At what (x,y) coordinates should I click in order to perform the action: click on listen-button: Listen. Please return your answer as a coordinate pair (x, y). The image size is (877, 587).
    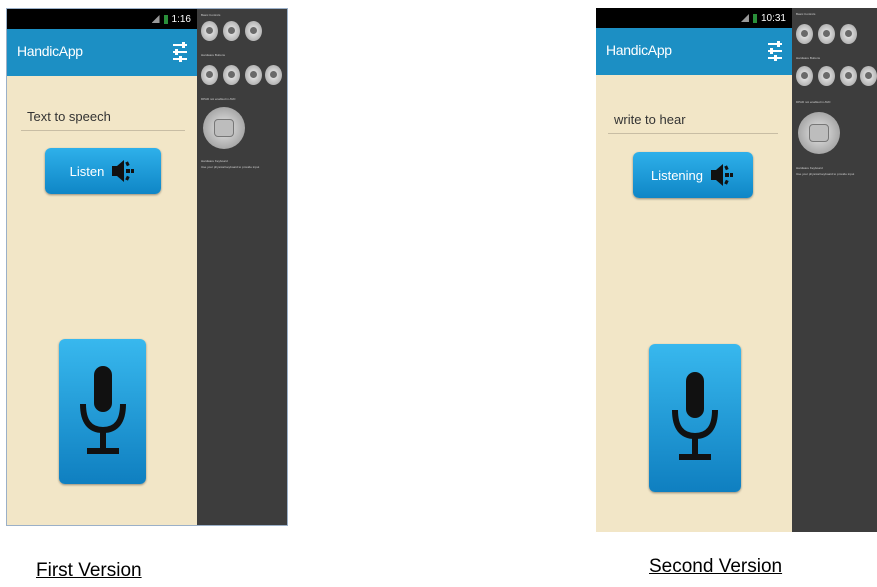
    Looking at the image, I should click on (103, 171).